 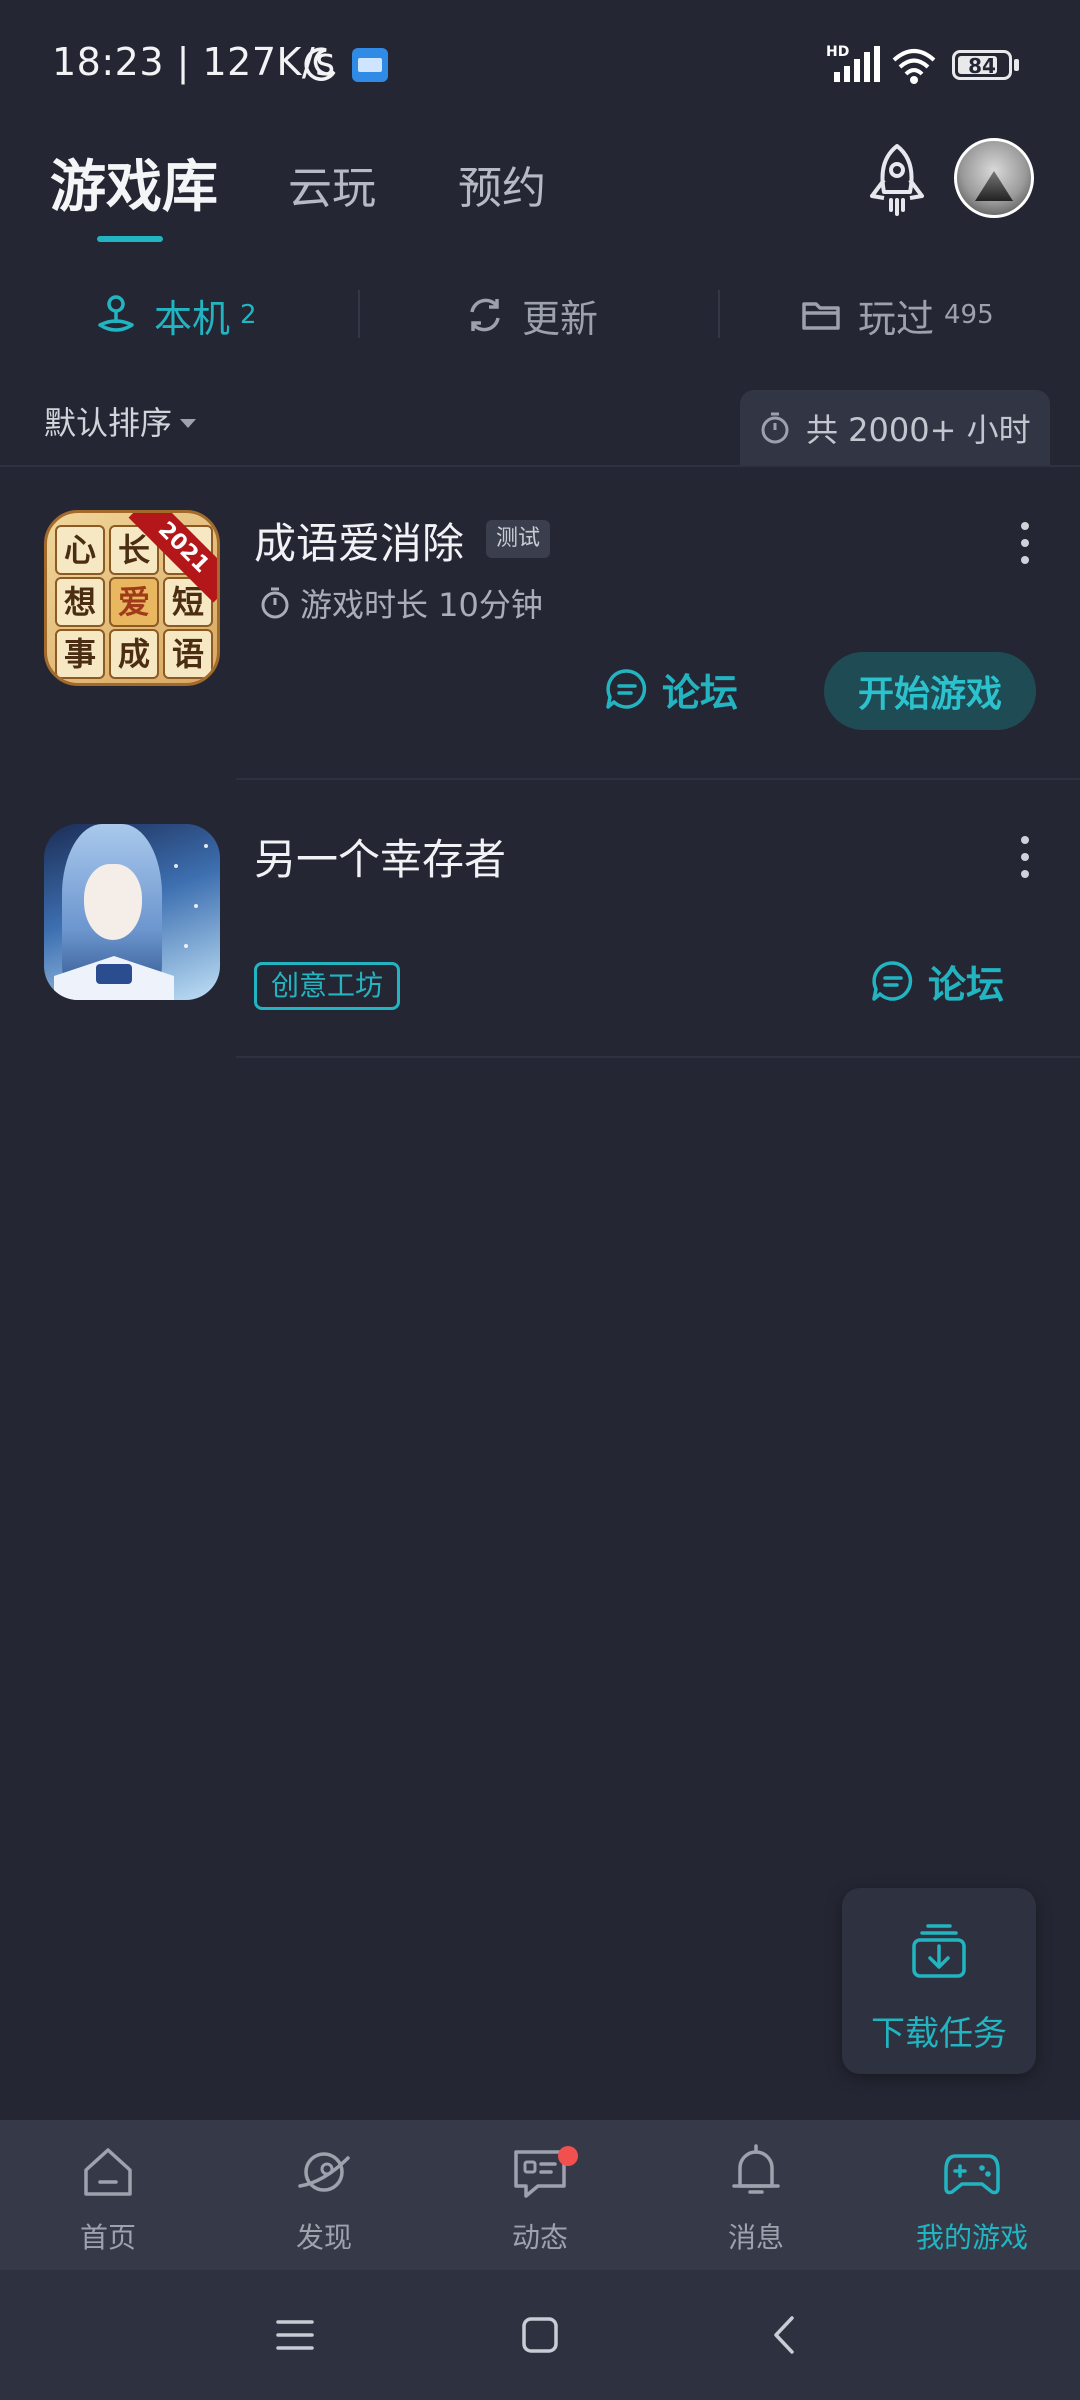 I want to click on gamepad-icon, so click(x=972, y=2174).